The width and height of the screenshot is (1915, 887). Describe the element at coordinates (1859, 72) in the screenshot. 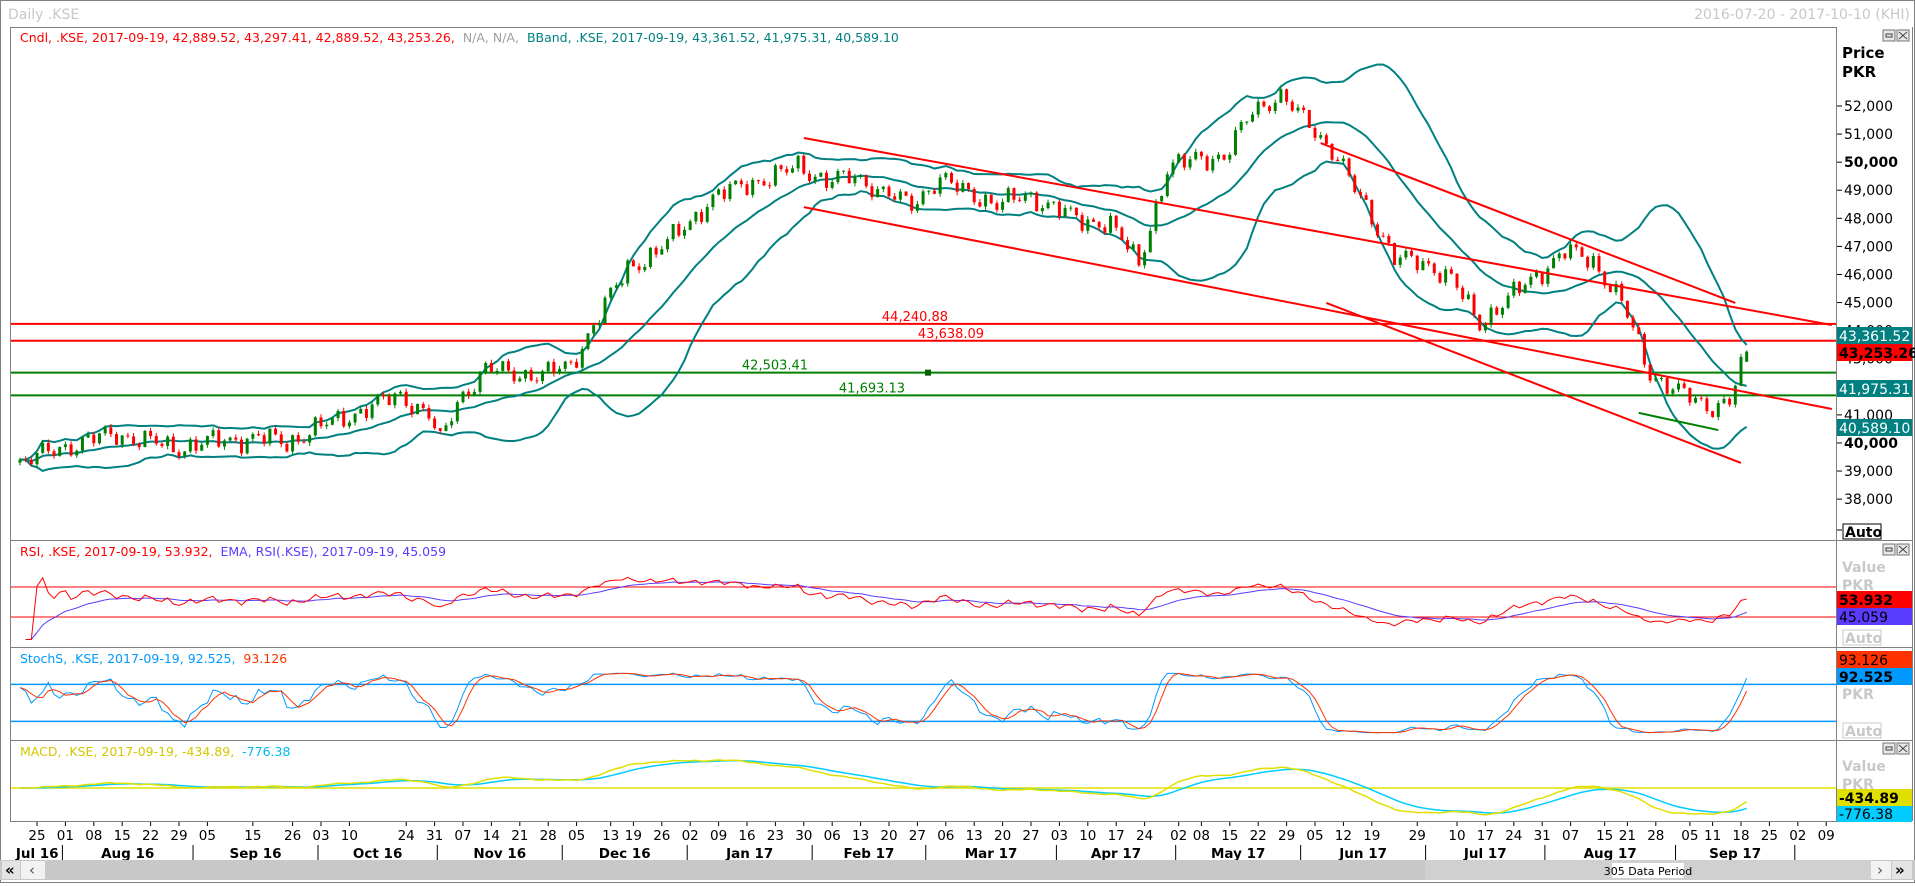

I see `price-axis-unit: PKR` at that location.